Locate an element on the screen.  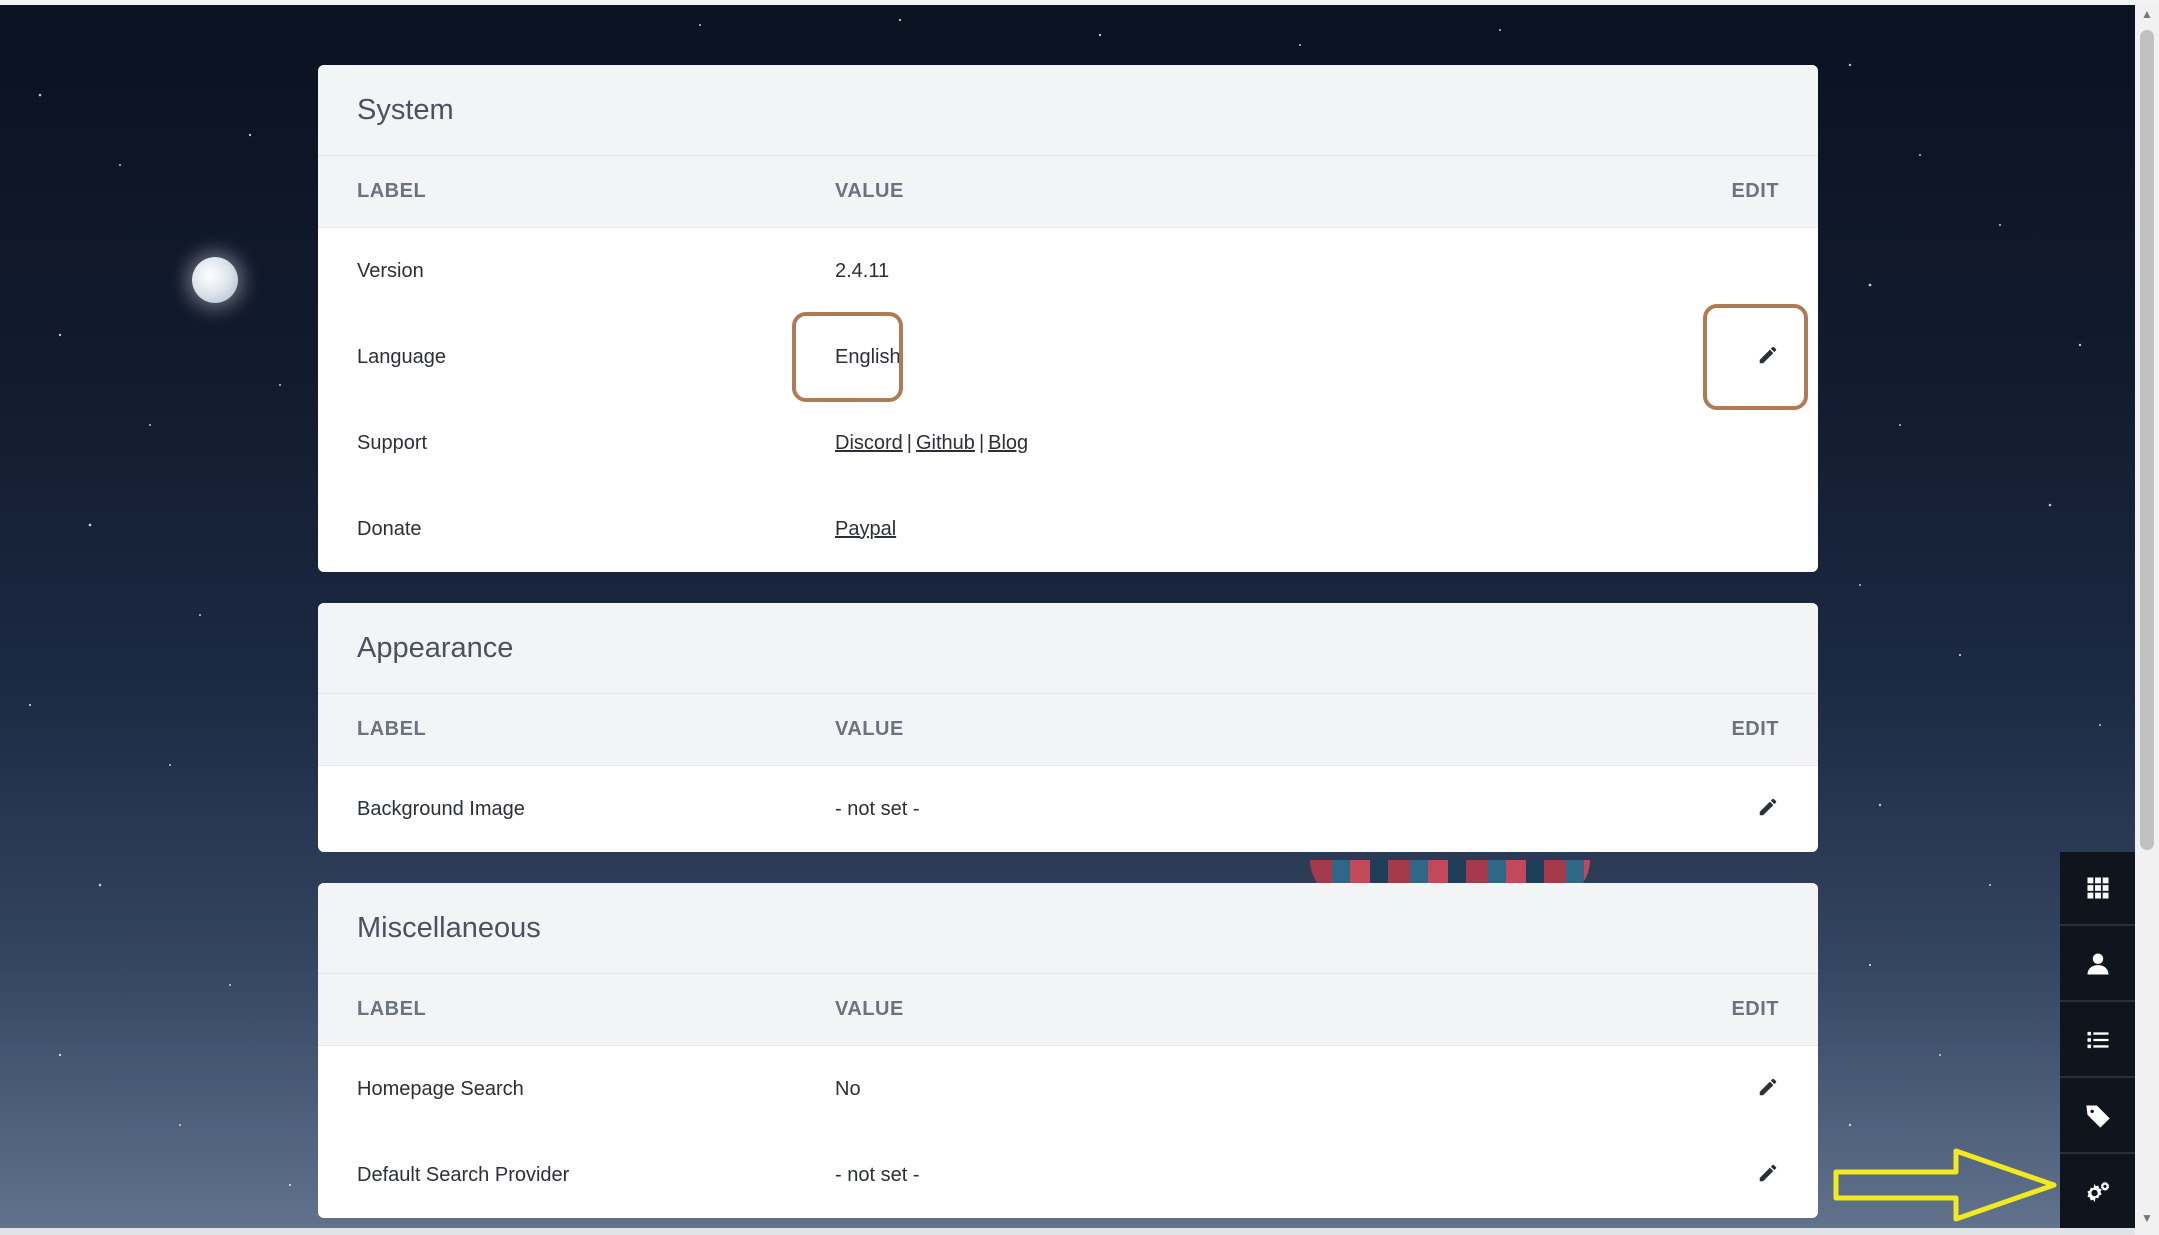
annotation-arrow is located at coordinates (1945, 1185).